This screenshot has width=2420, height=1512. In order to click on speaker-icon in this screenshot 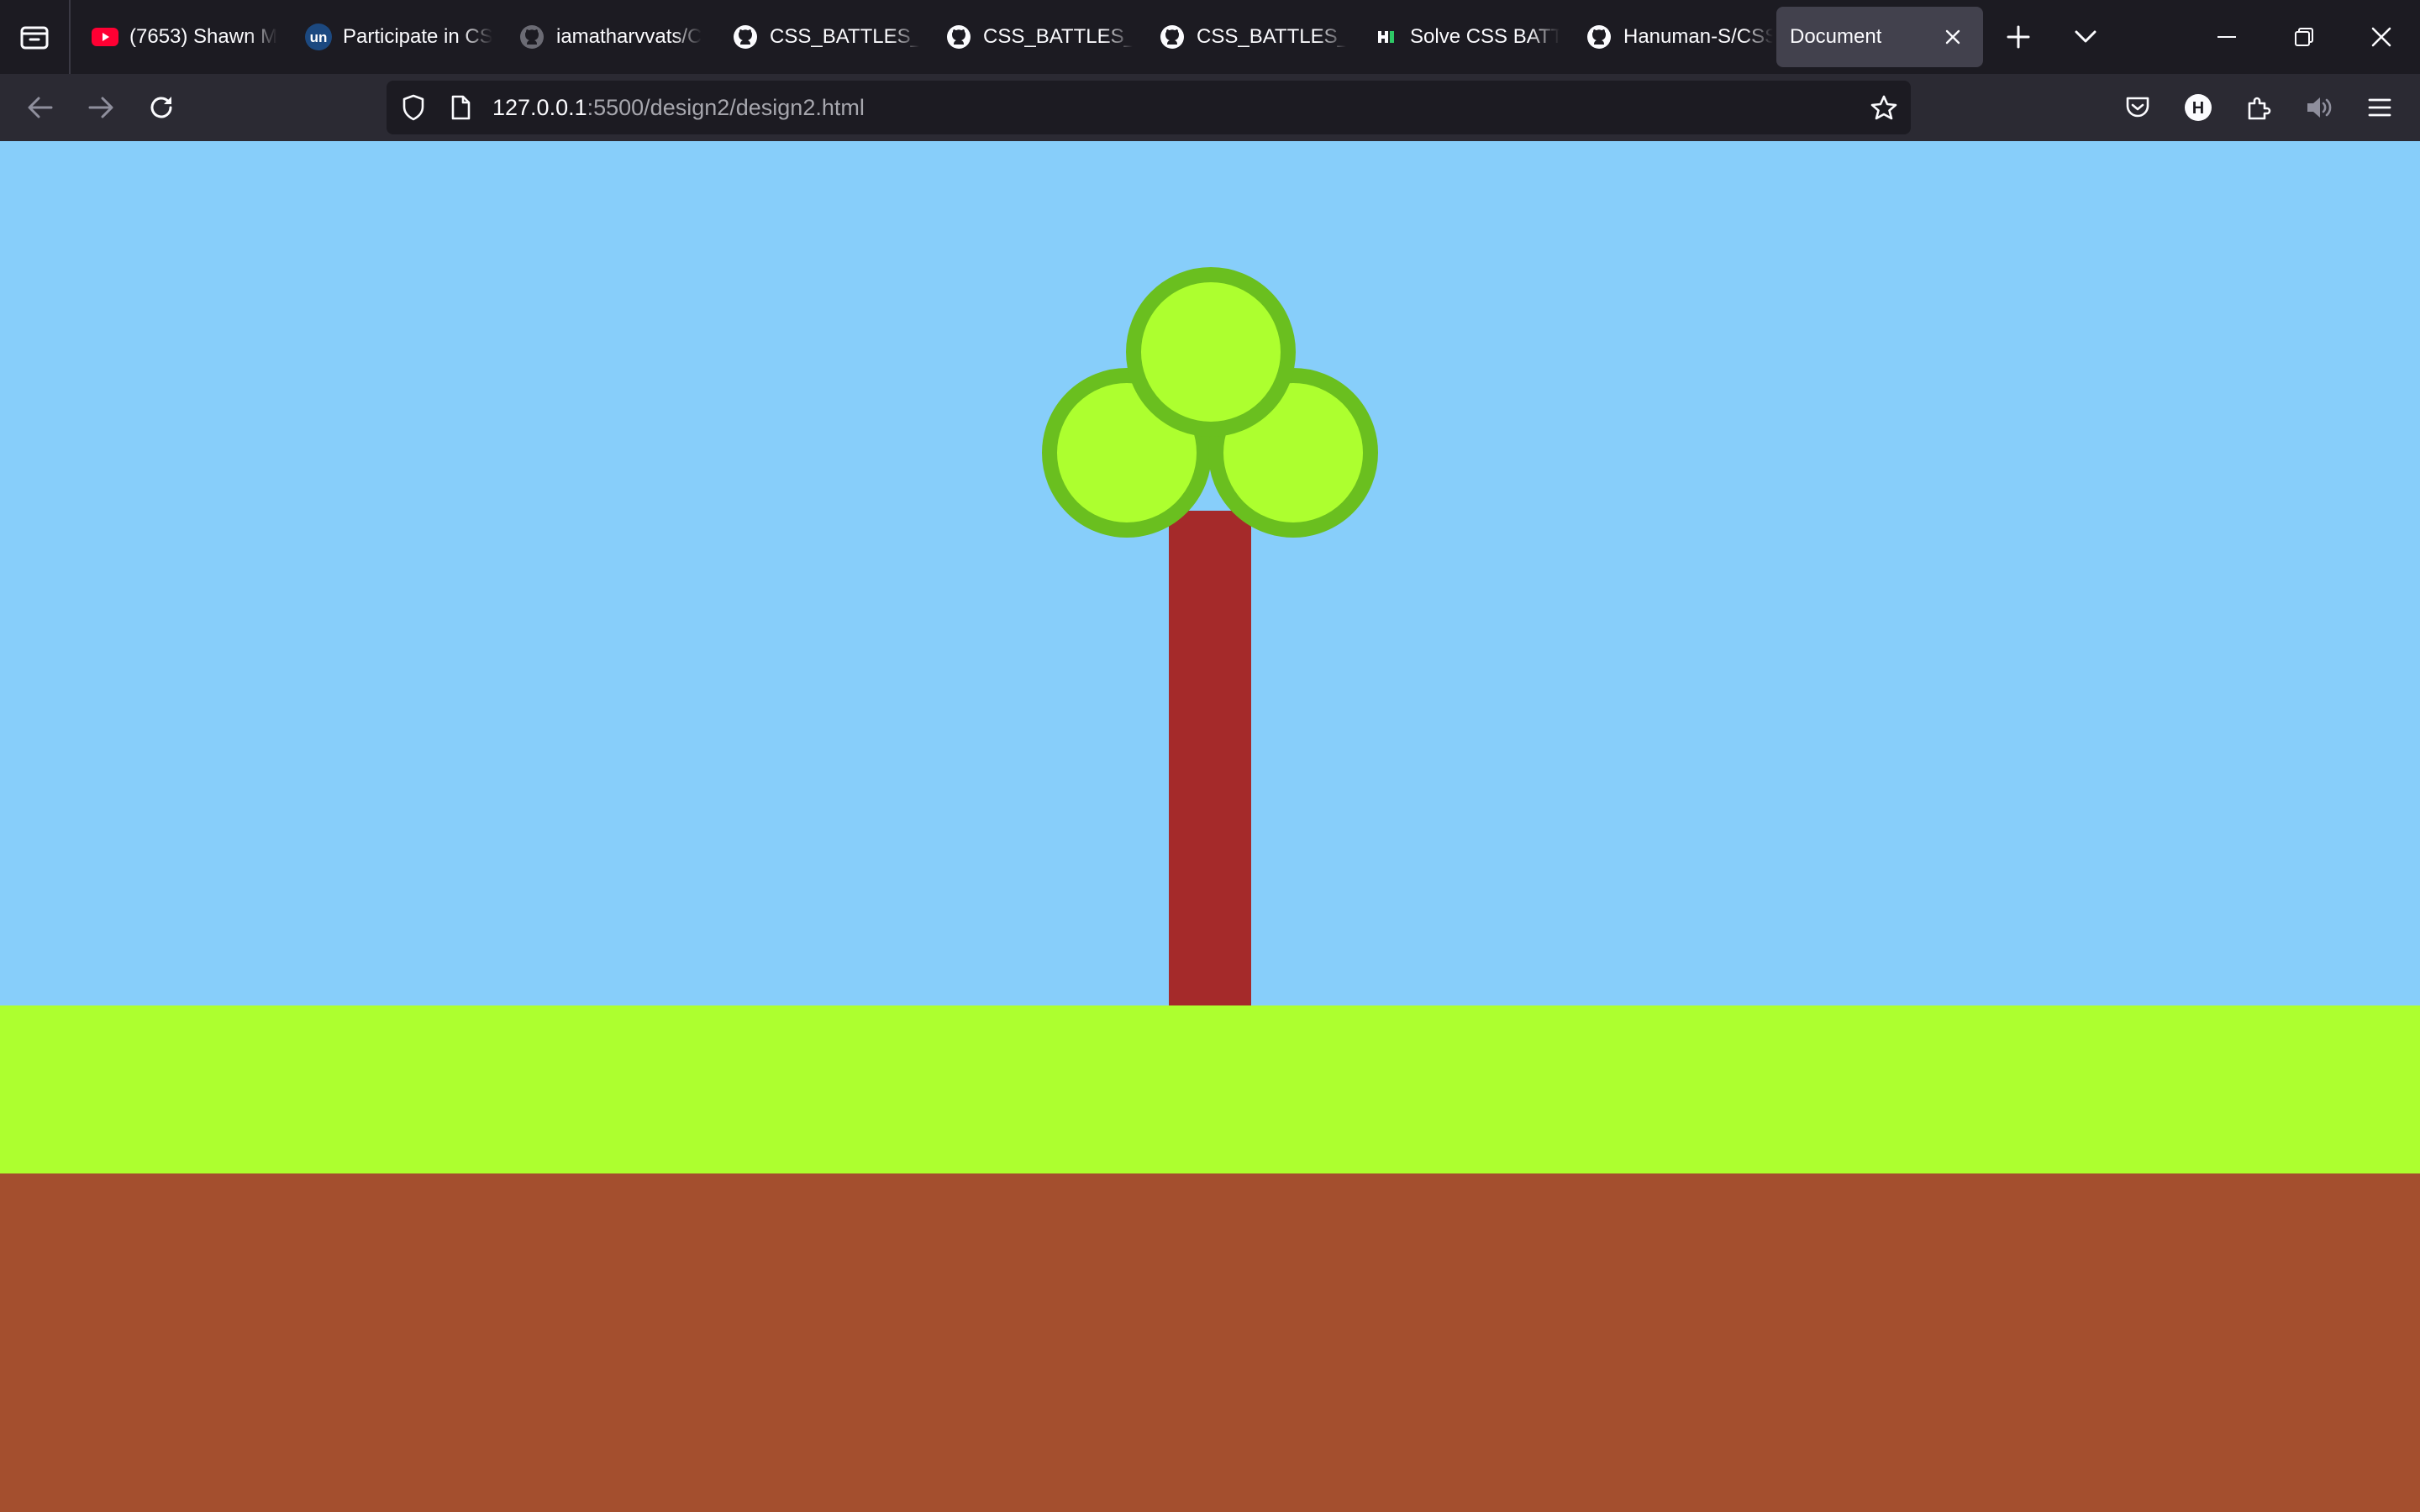, I will do `click(2320, 107)`.